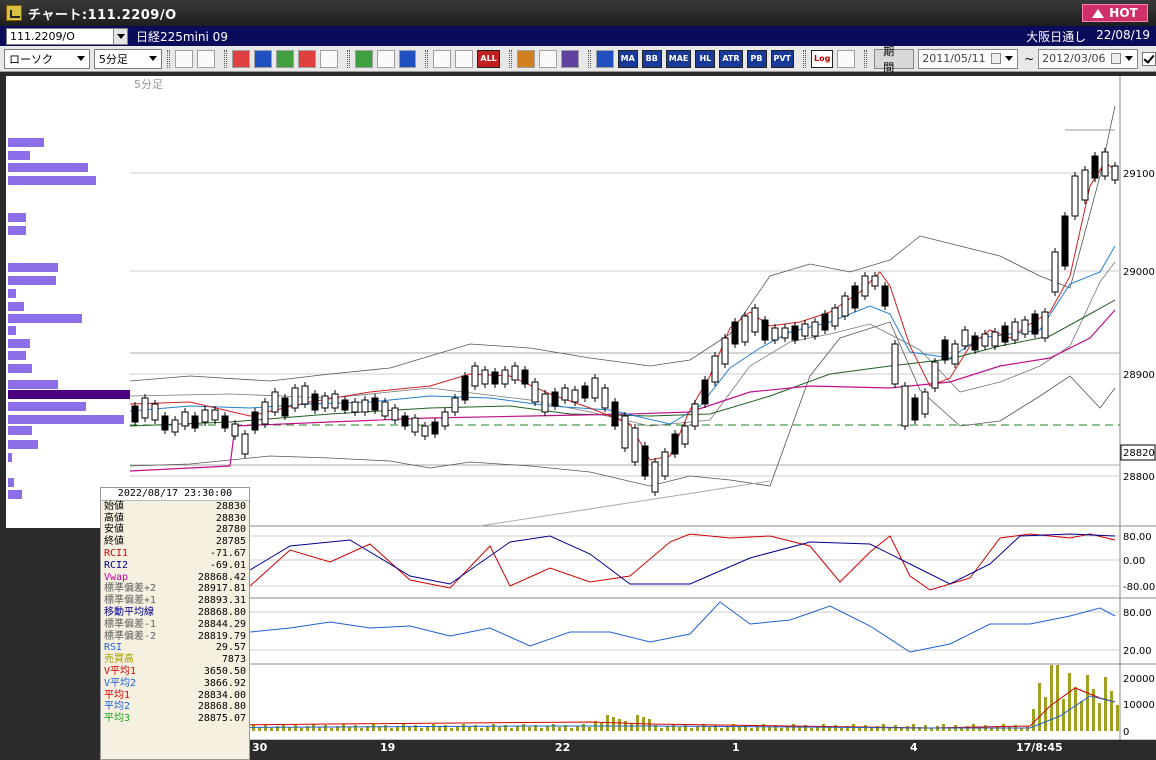 This screenshot has height=760, width=1156. Describe the element at coordinates (205, 58) in the screenshot. I see `split-icon` at that location.